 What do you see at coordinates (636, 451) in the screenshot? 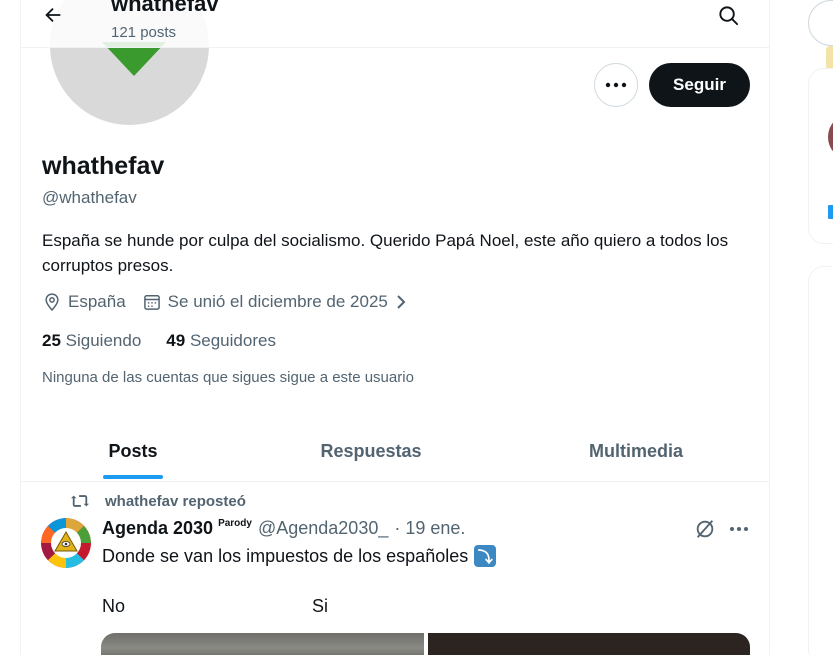
I see `tab-multimedia: Multimedia` at bounding box center [636, 451].